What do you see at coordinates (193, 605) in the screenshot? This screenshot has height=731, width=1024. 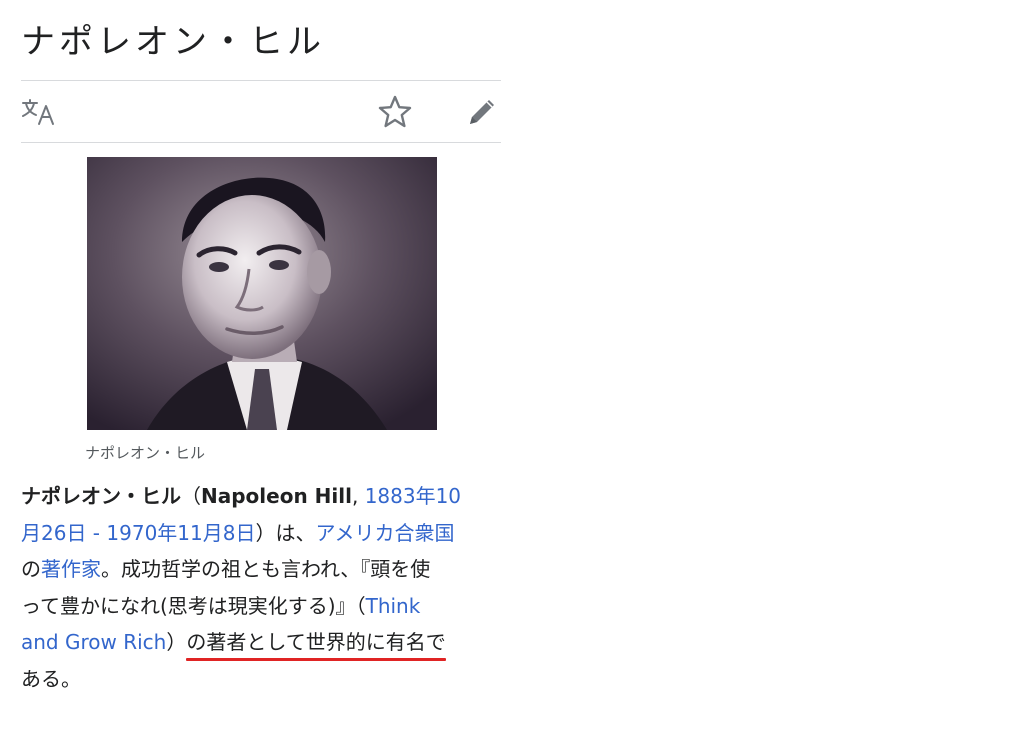 I see `intro-text-4: って豊かになれ(思考は現実化する)』（` at bounding box center [193, 605].